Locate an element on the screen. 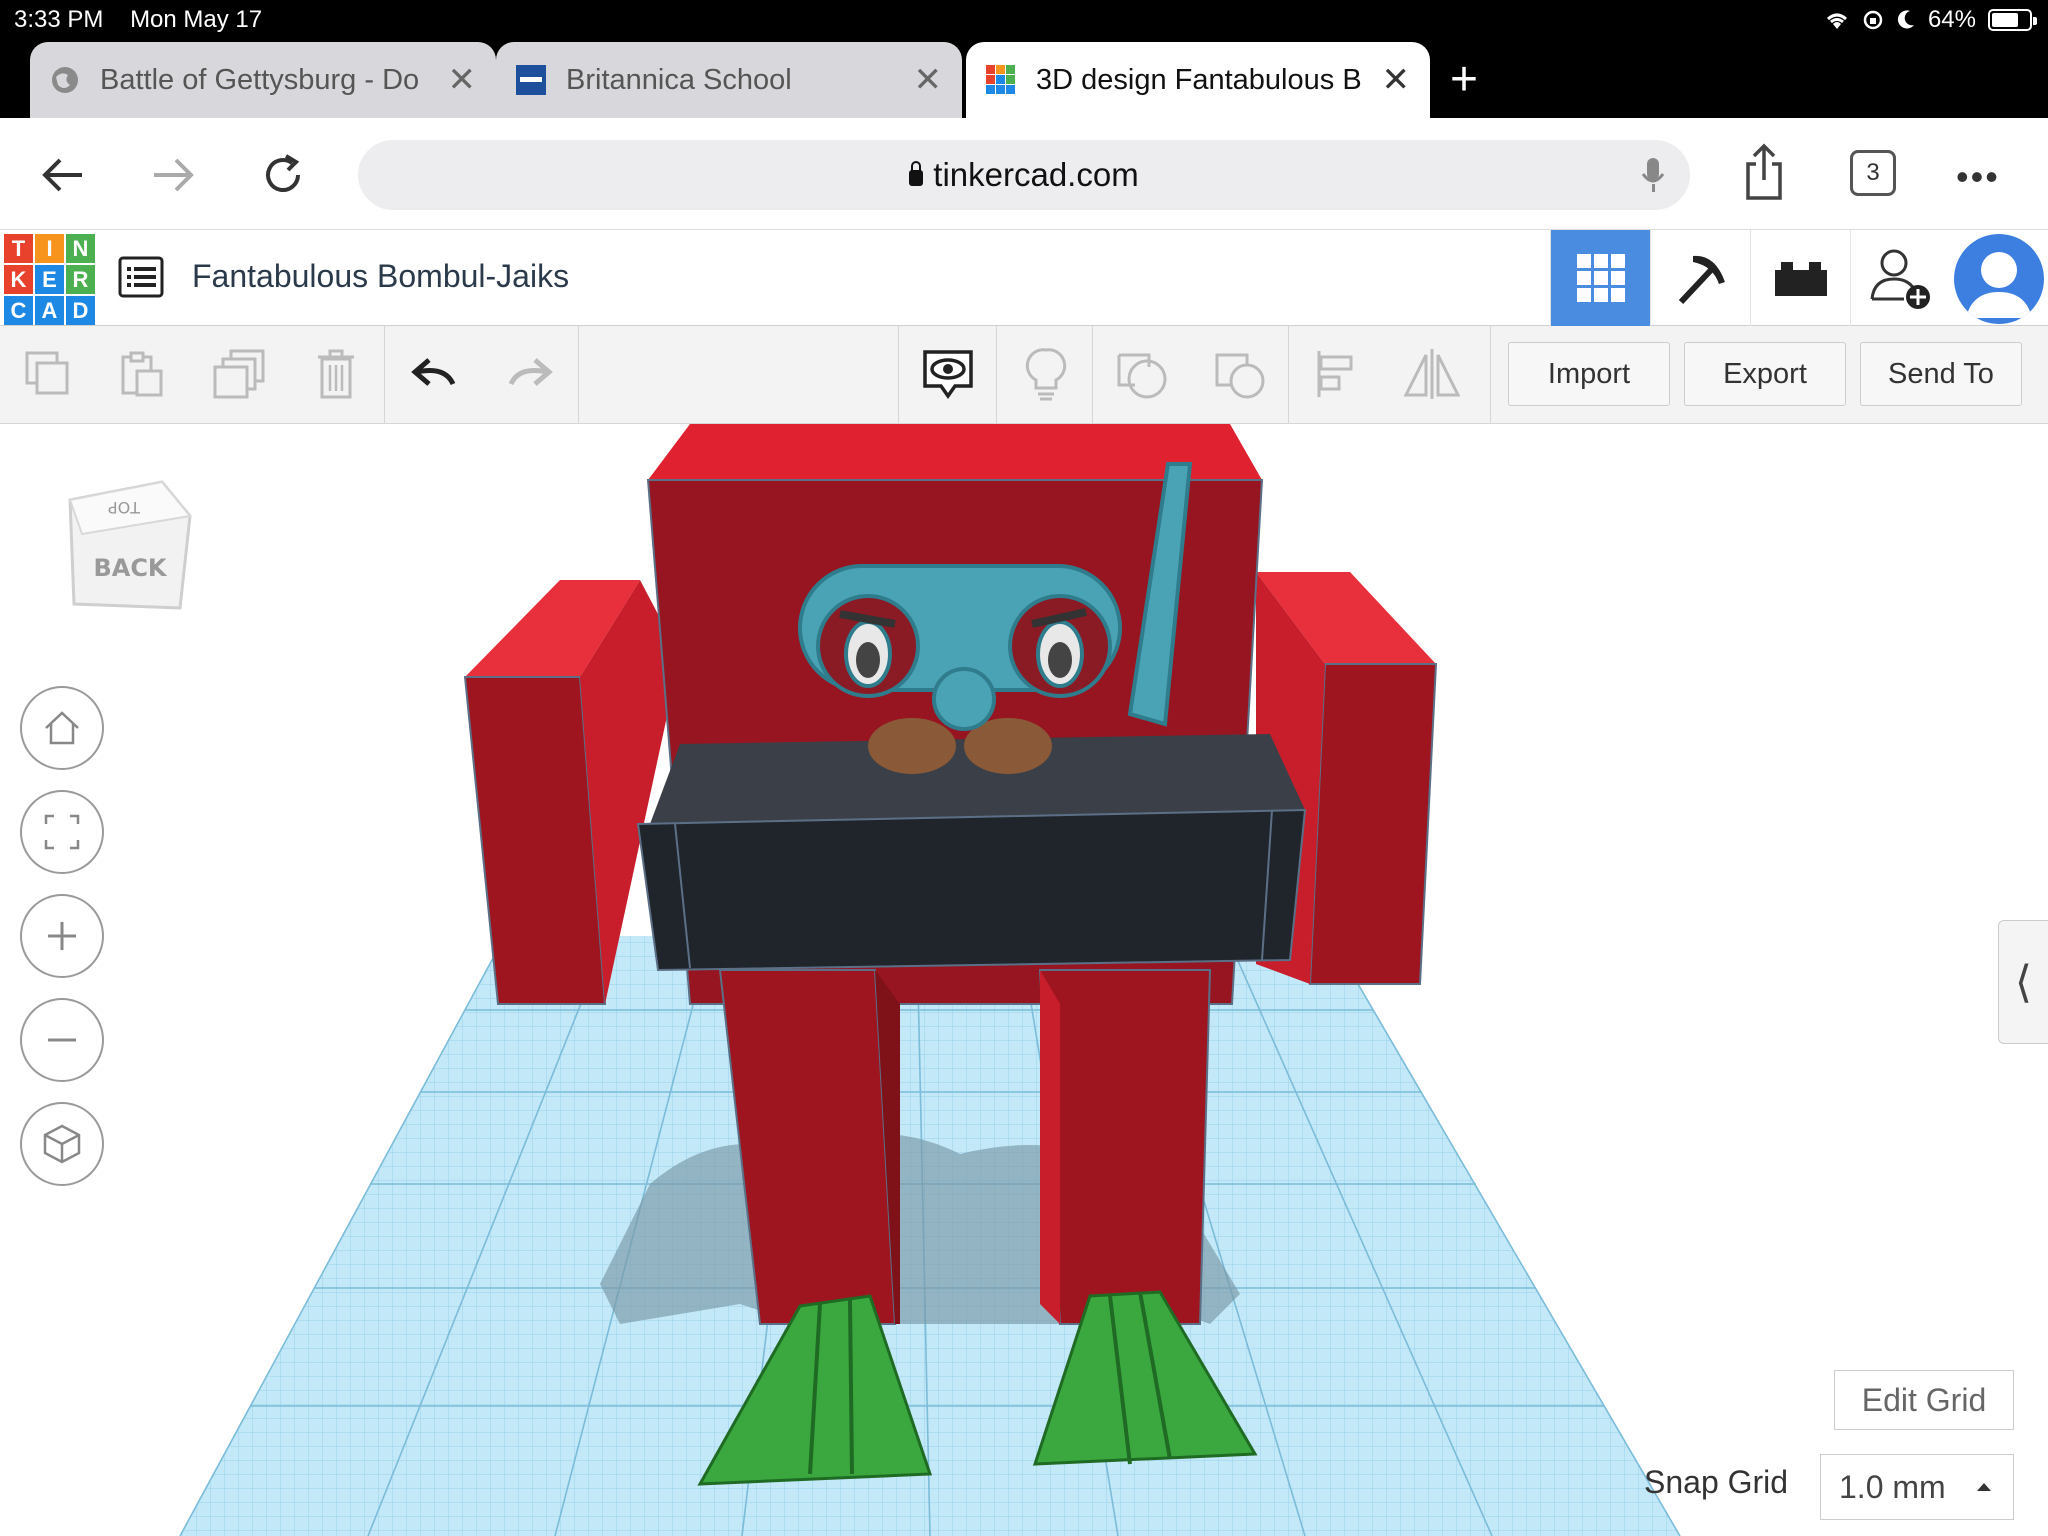  wifi-icon is located at coordinates (1836, 21).